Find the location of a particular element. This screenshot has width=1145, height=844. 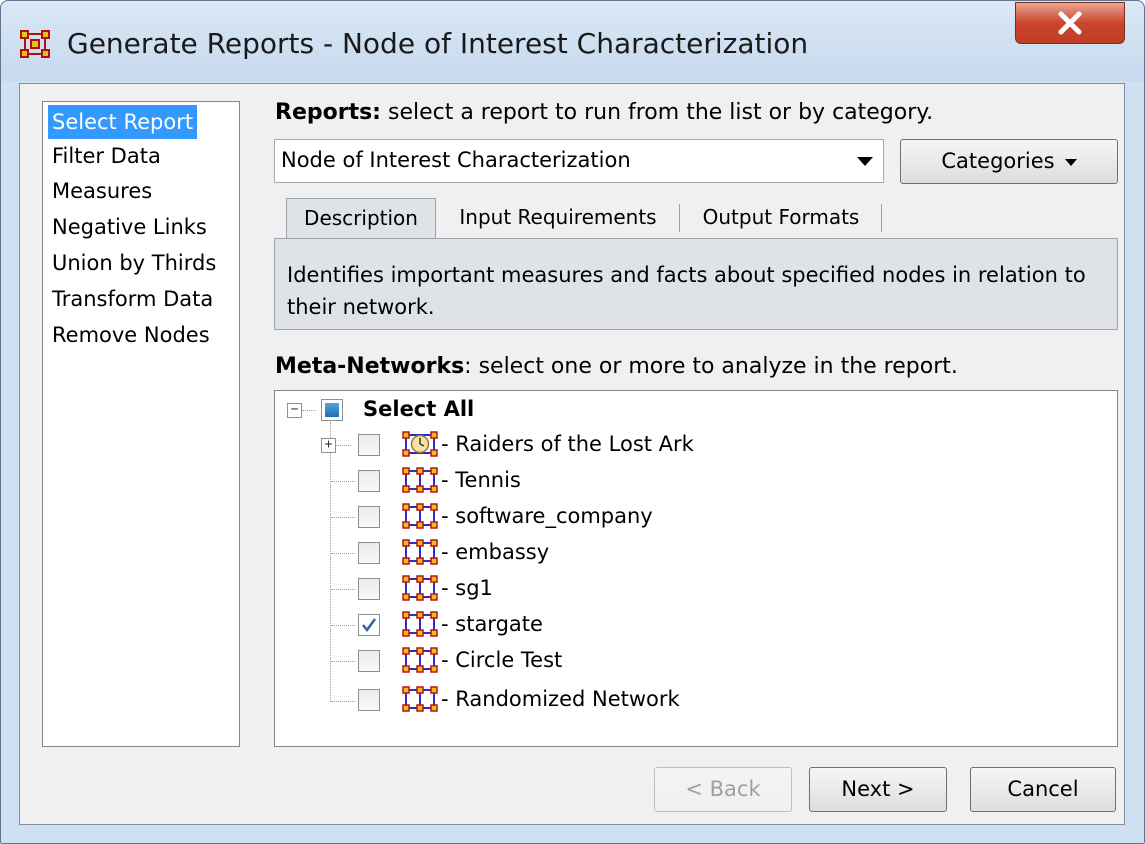

sidebar-item-select-report: Select Report is located at coordinates (123, 122).